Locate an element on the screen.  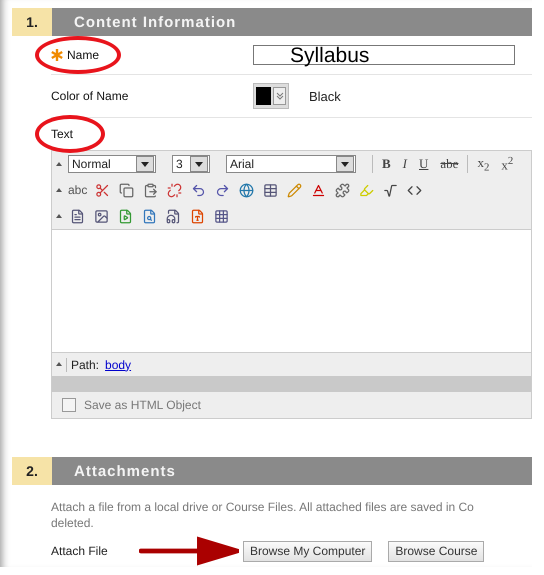
path-label: Path: is located at coordinates (85, 365).